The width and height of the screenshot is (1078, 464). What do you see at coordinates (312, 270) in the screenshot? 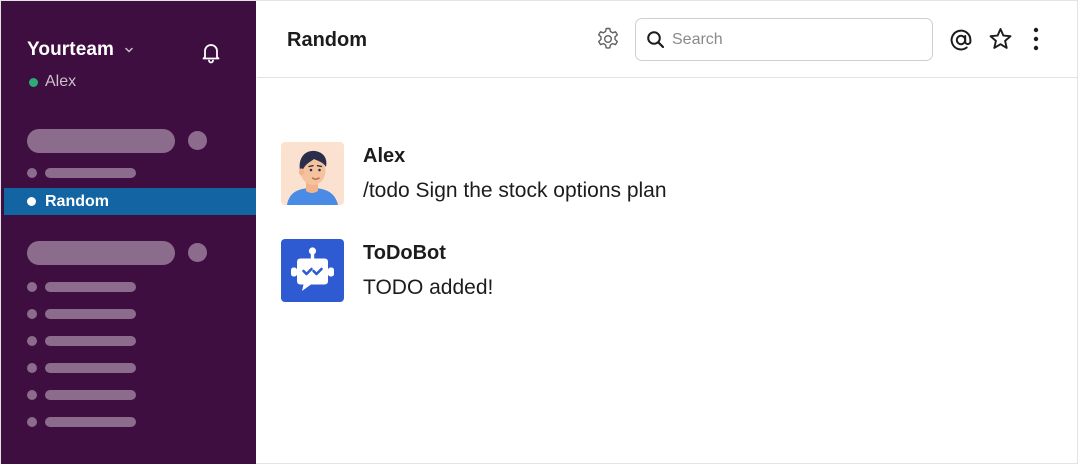
I see `bot-avatar-icon` at bounding box center [312, 270].